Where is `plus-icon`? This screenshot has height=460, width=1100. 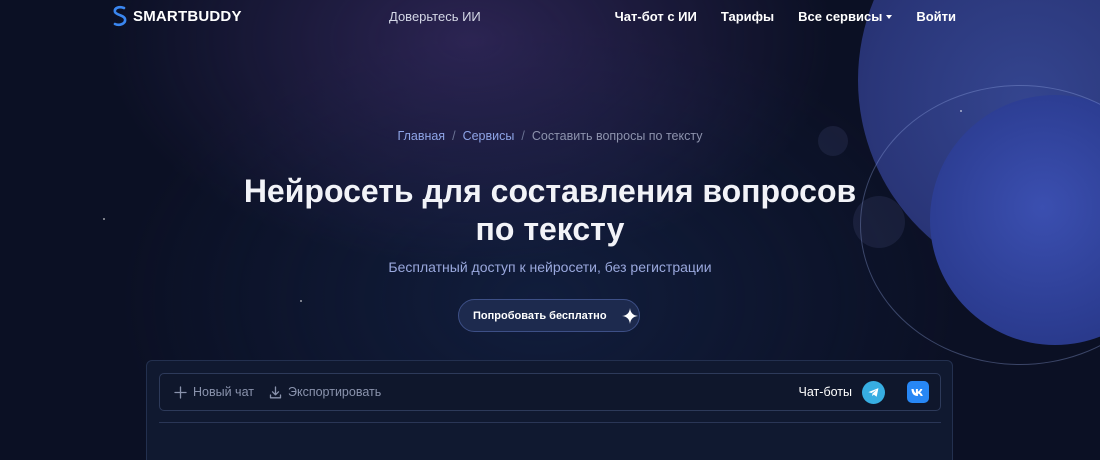 plus-icon is located at coordinates (180, 392).